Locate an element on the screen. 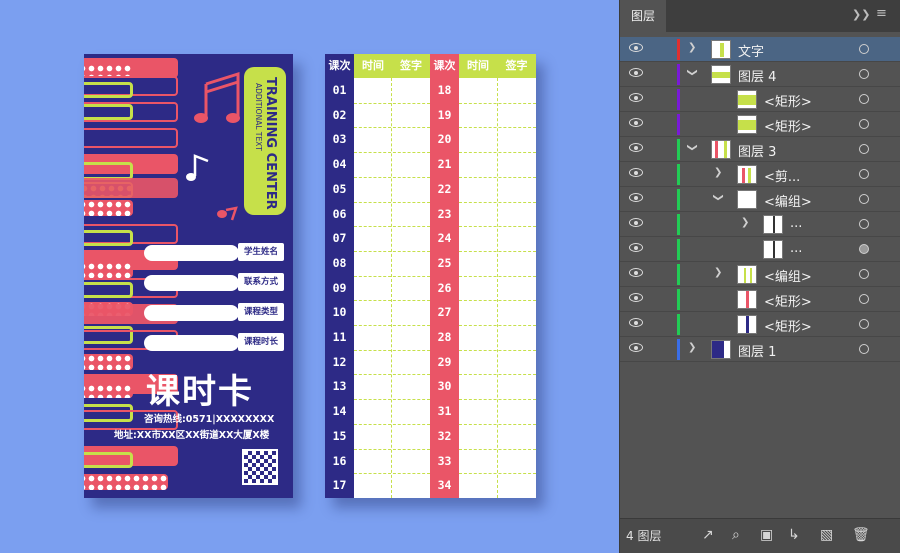 The height and width of the screenshot is (553, 900). piano-key is located at coordinates (108, 112).